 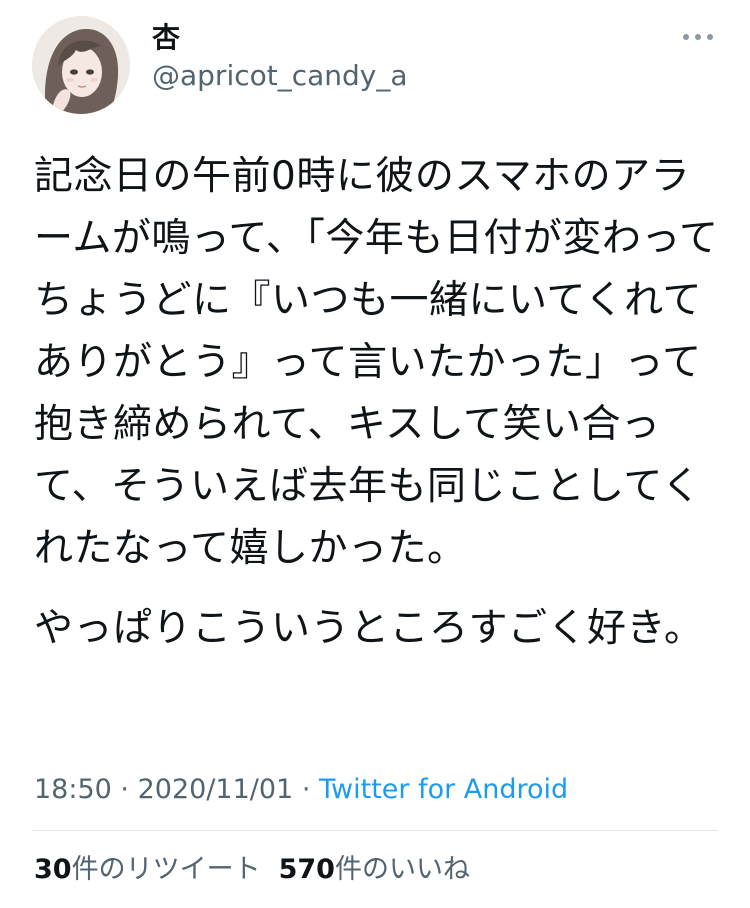 I want to click on divider, so click(x=375, y=830).